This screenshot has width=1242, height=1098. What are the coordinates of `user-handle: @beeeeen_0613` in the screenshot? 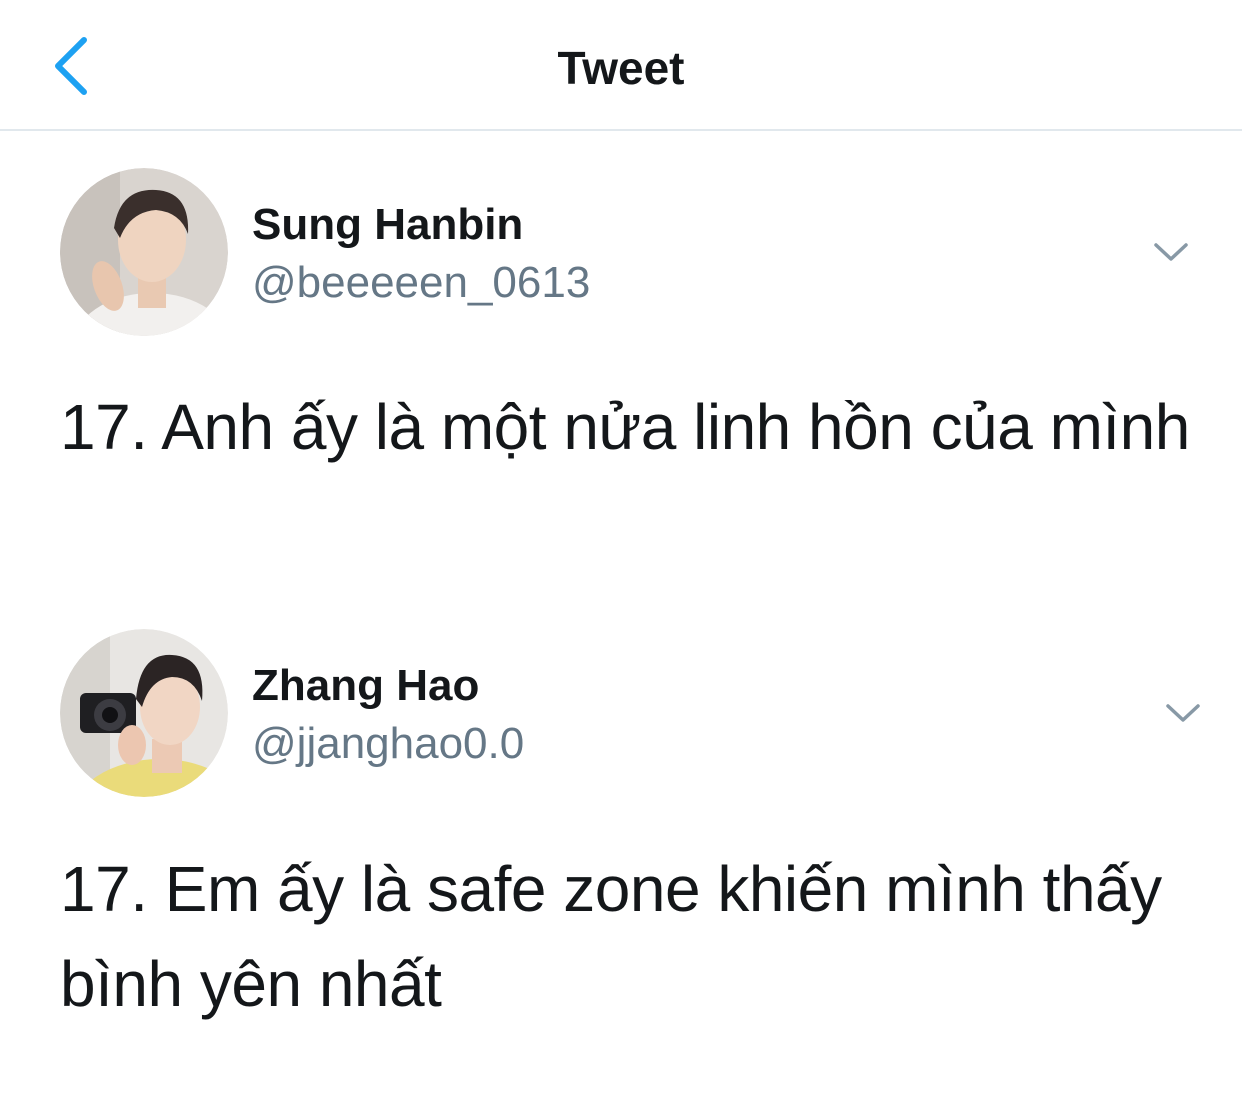 It's located at (421, 283).